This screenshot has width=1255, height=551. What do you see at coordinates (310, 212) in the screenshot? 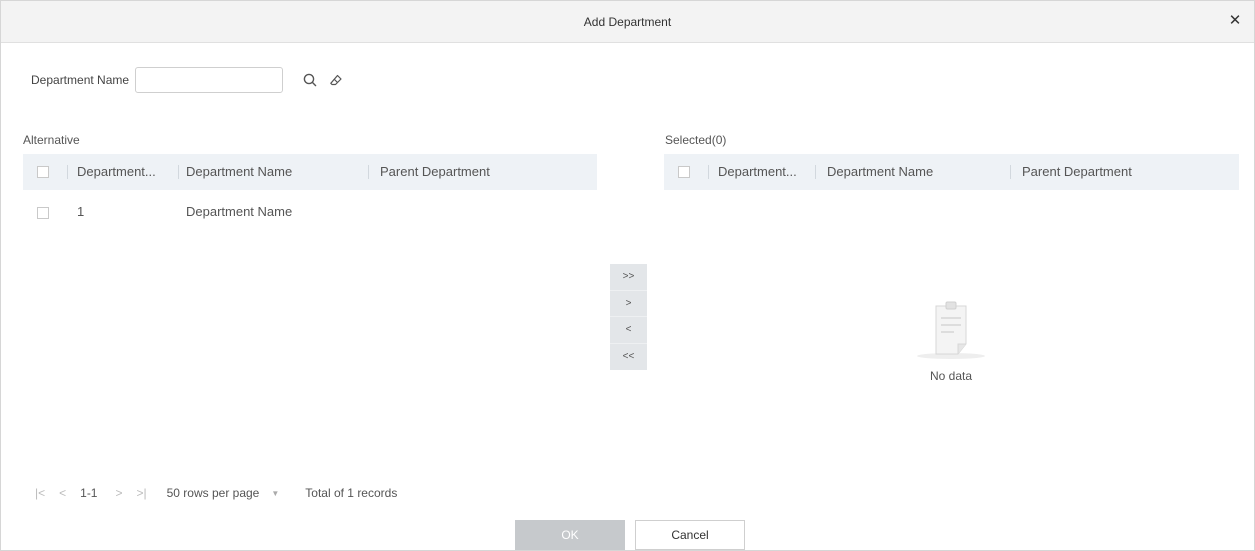
I see `table-row: 1 Department Name` at bounding box center [310, 212].